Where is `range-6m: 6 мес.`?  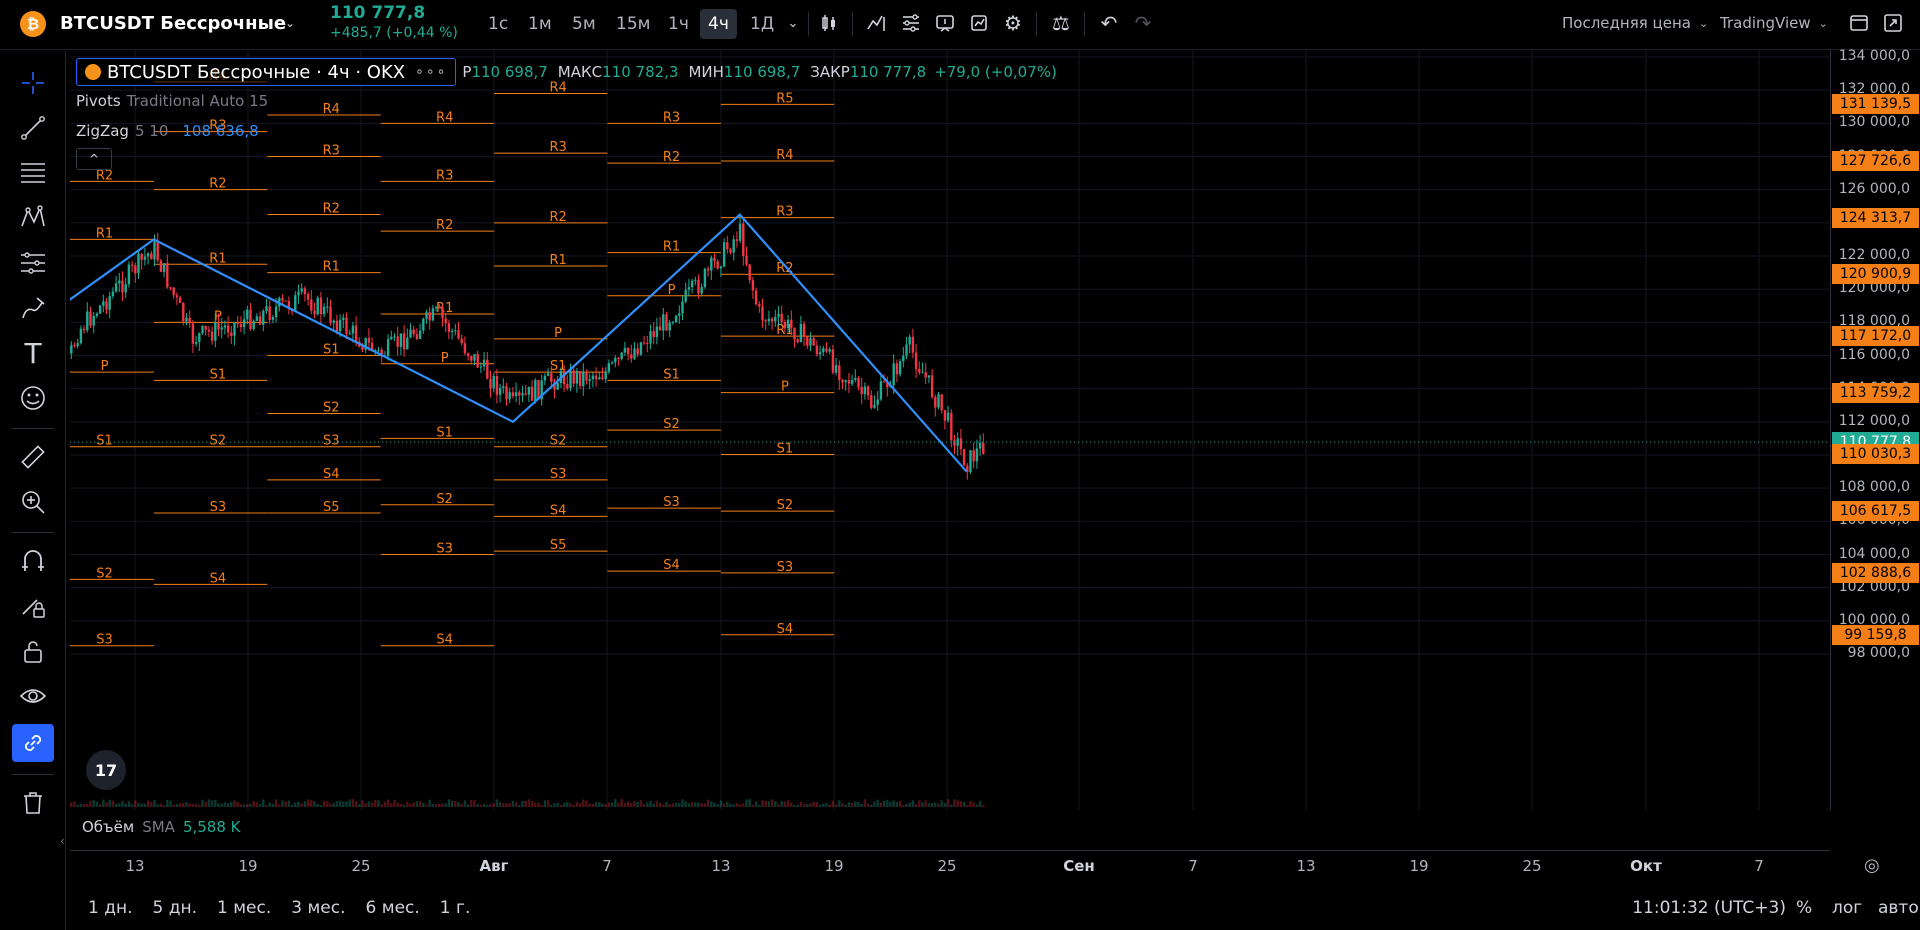 range-6m: 6 мес. is located at coordinates (393, 908).